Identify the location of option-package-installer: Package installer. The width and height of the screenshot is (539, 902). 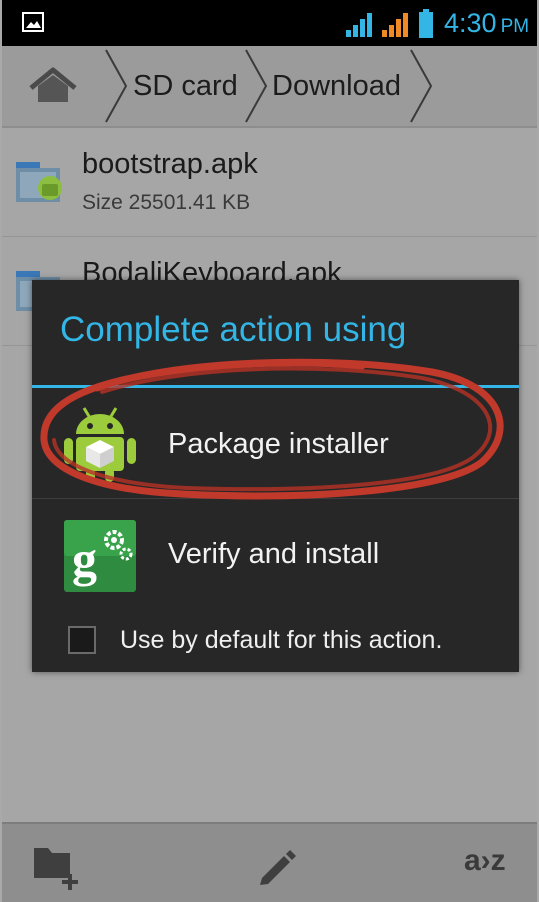
(275, 444).